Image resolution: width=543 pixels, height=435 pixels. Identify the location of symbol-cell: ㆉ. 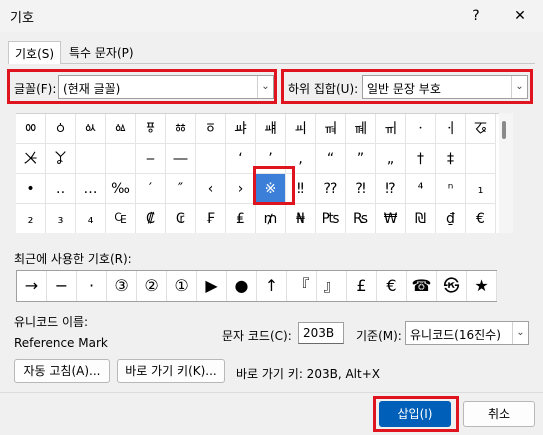
(301, 129).